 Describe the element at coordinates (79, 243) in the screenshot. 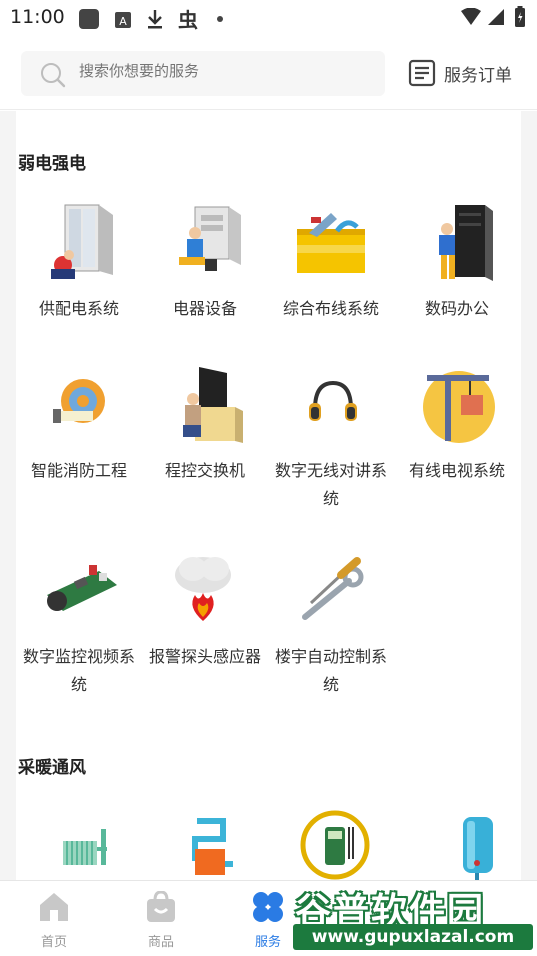

I see `power-cabinet-icon` at that location.